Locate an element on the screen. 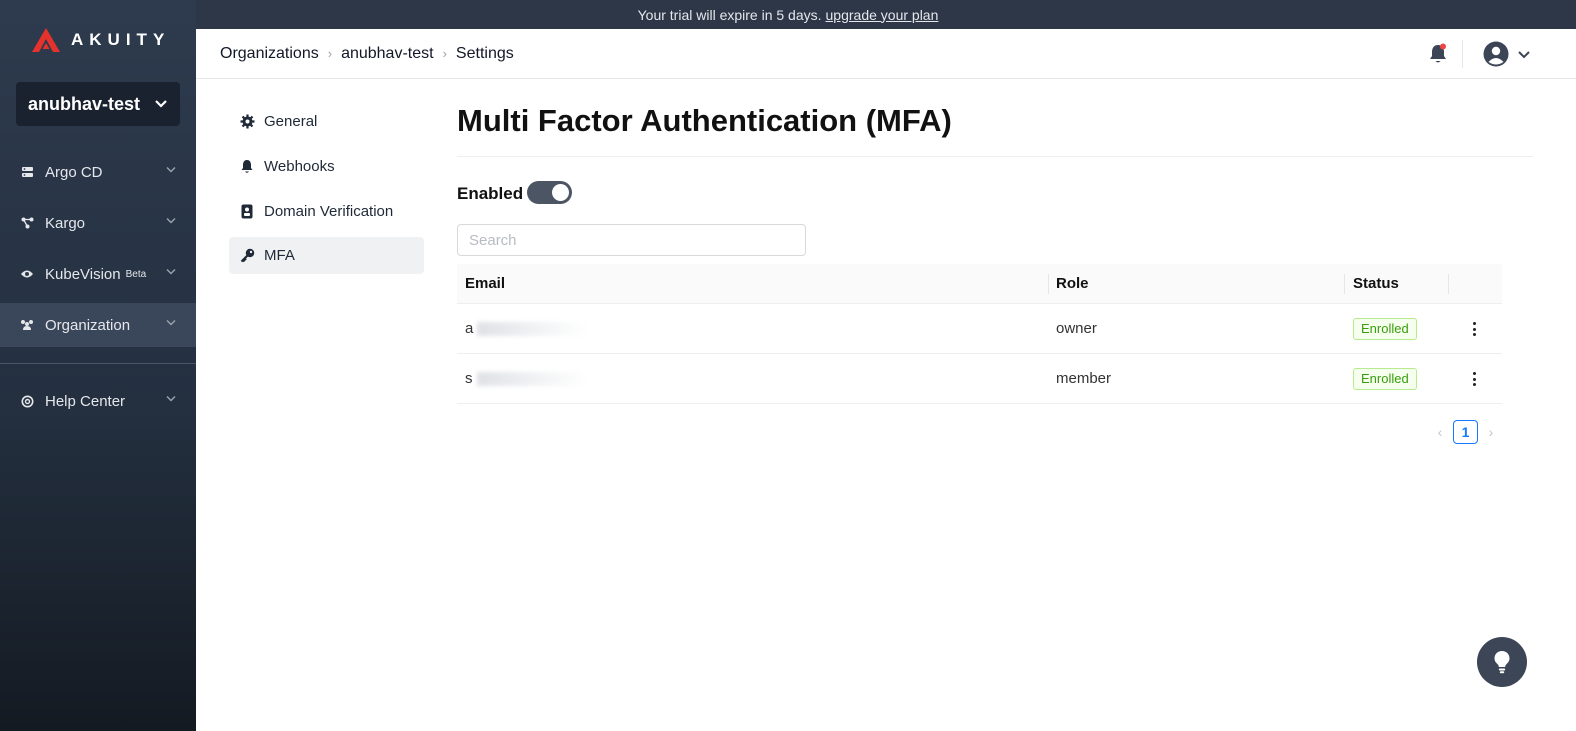 This screenshot has height=731, width=1576. toggle-knob is located at coordinates (560, 192).